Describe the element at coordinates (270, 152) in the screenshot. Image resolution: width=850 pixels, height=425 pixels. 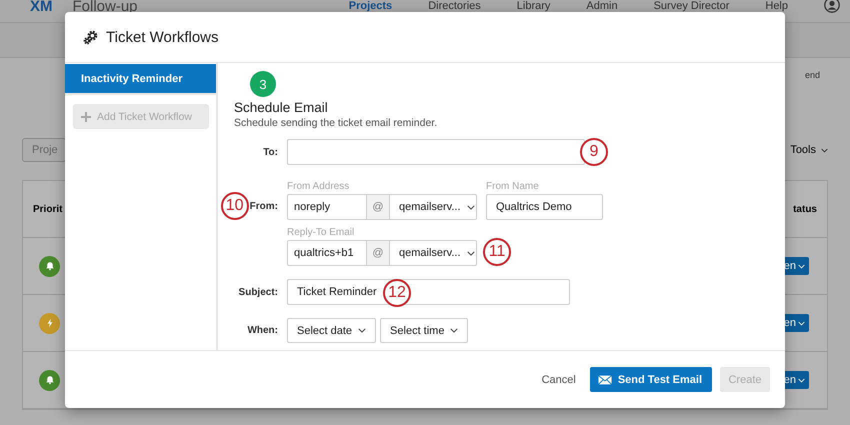
I see `field-label: To:` at that location.